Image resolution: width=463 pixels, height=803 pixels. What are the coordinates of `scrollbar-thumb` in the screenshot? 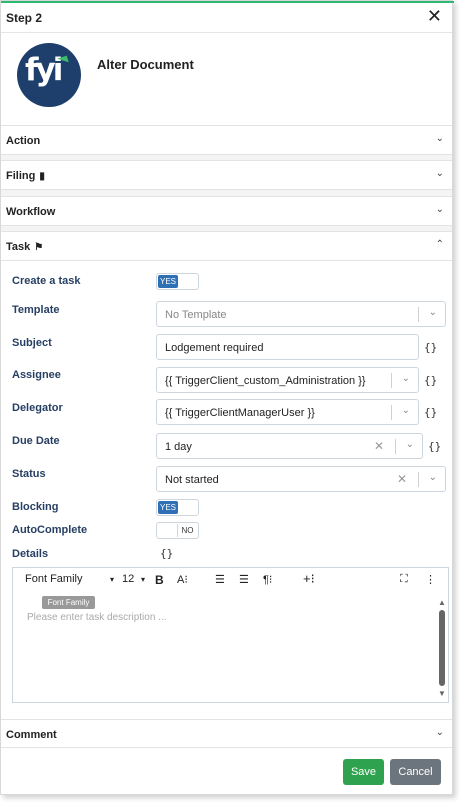 It's located at (442, 648).